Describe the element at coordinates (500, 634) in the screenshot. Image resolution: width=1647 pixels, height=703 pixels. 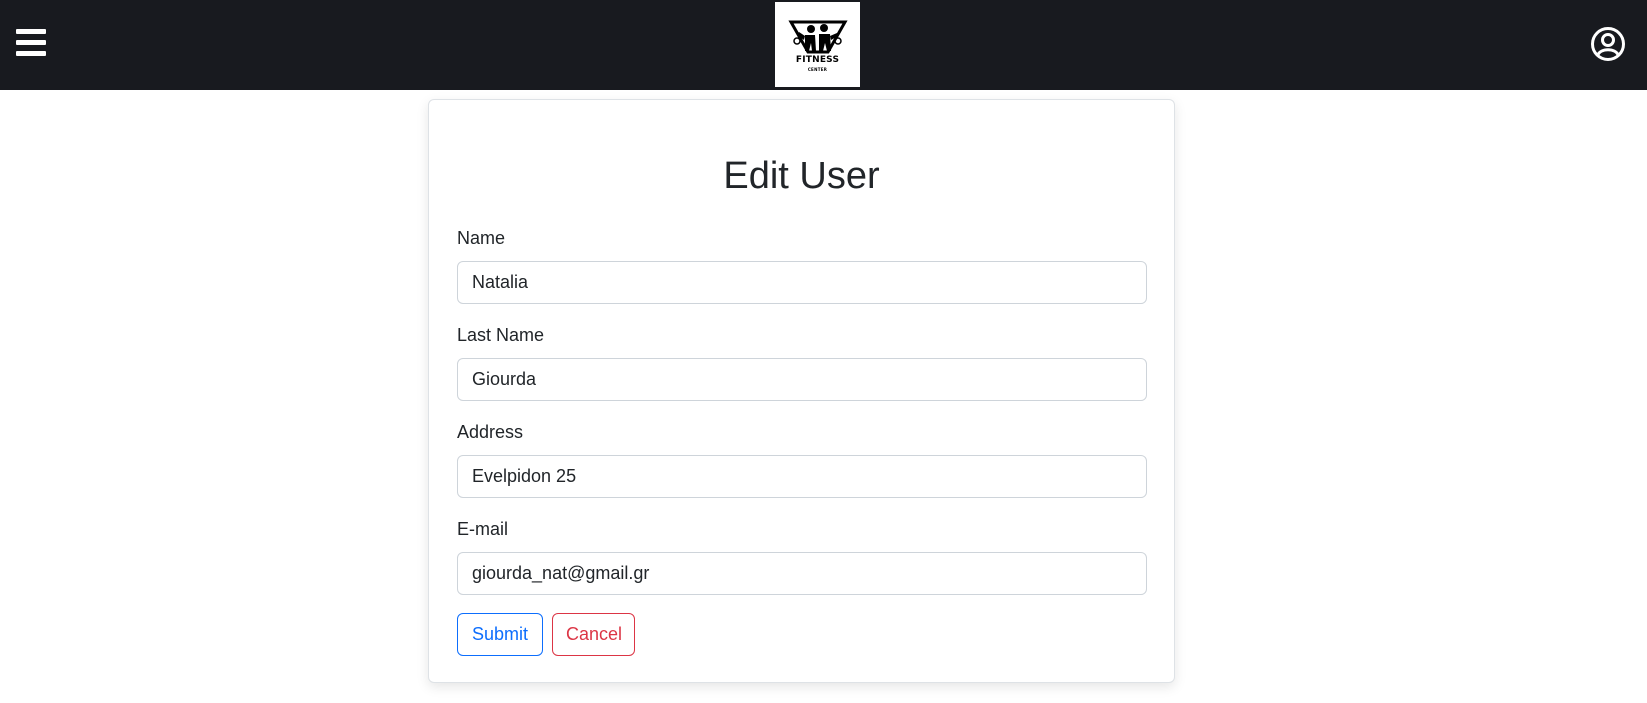
I see `submit-button: Submit` at that location.